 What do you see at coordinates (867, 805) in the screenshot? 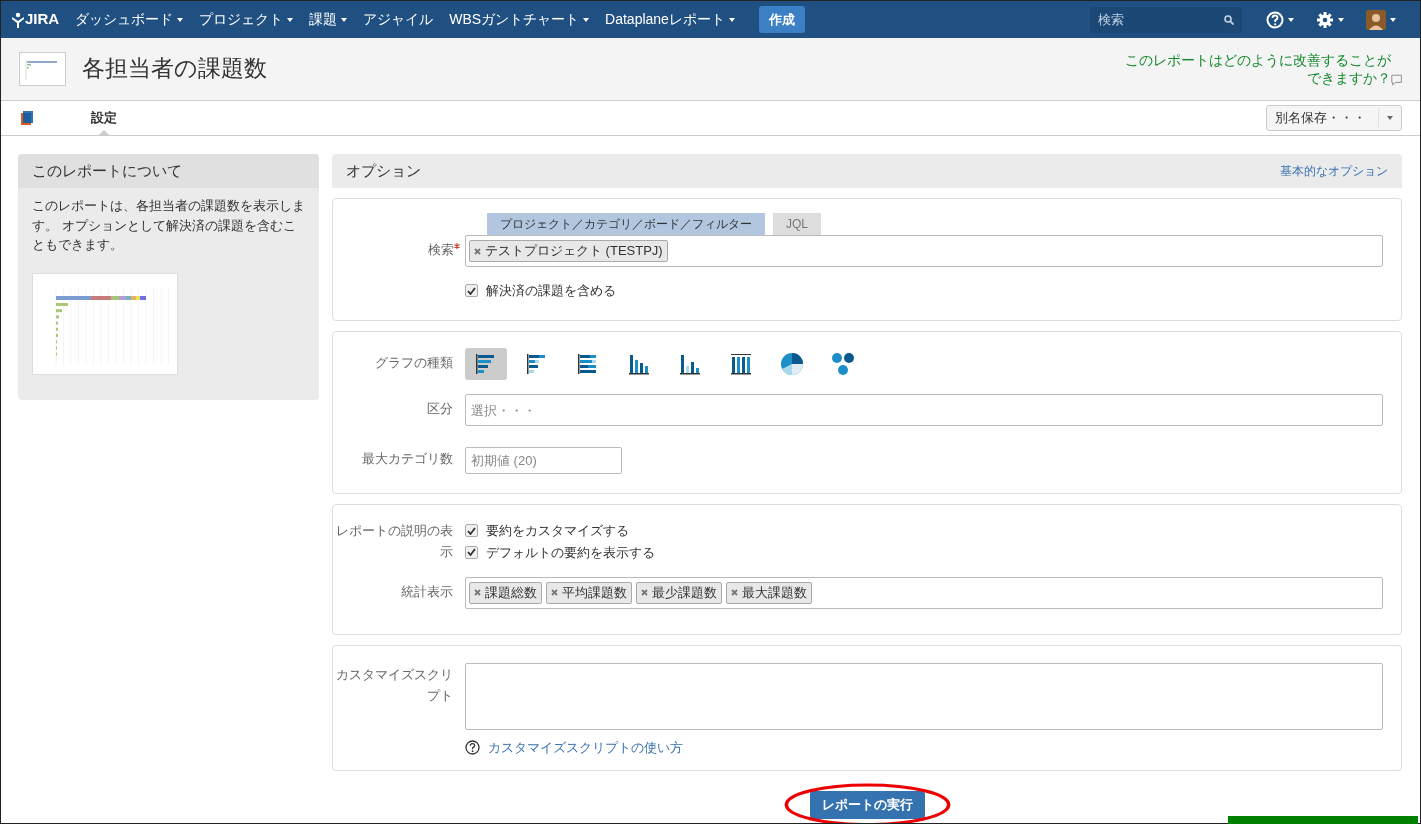
I see `run-report-button: レポートの実行` at bounding box center [867, 805].